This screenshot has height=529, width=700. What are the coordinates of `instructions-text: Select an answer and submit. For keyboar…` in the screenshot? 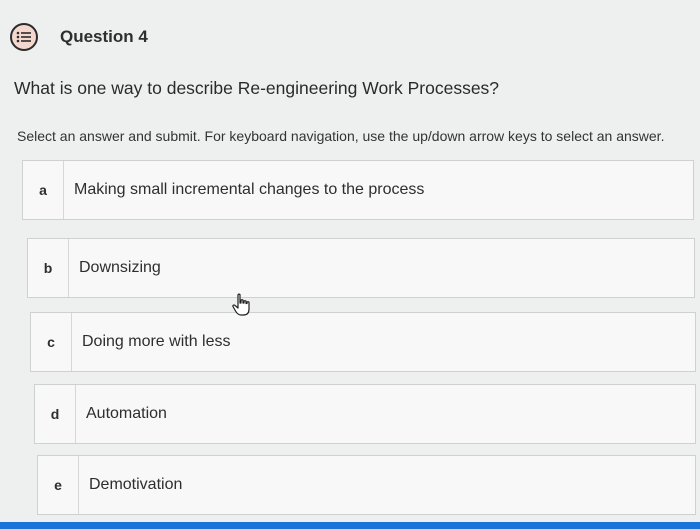 It's located at (341, 136).